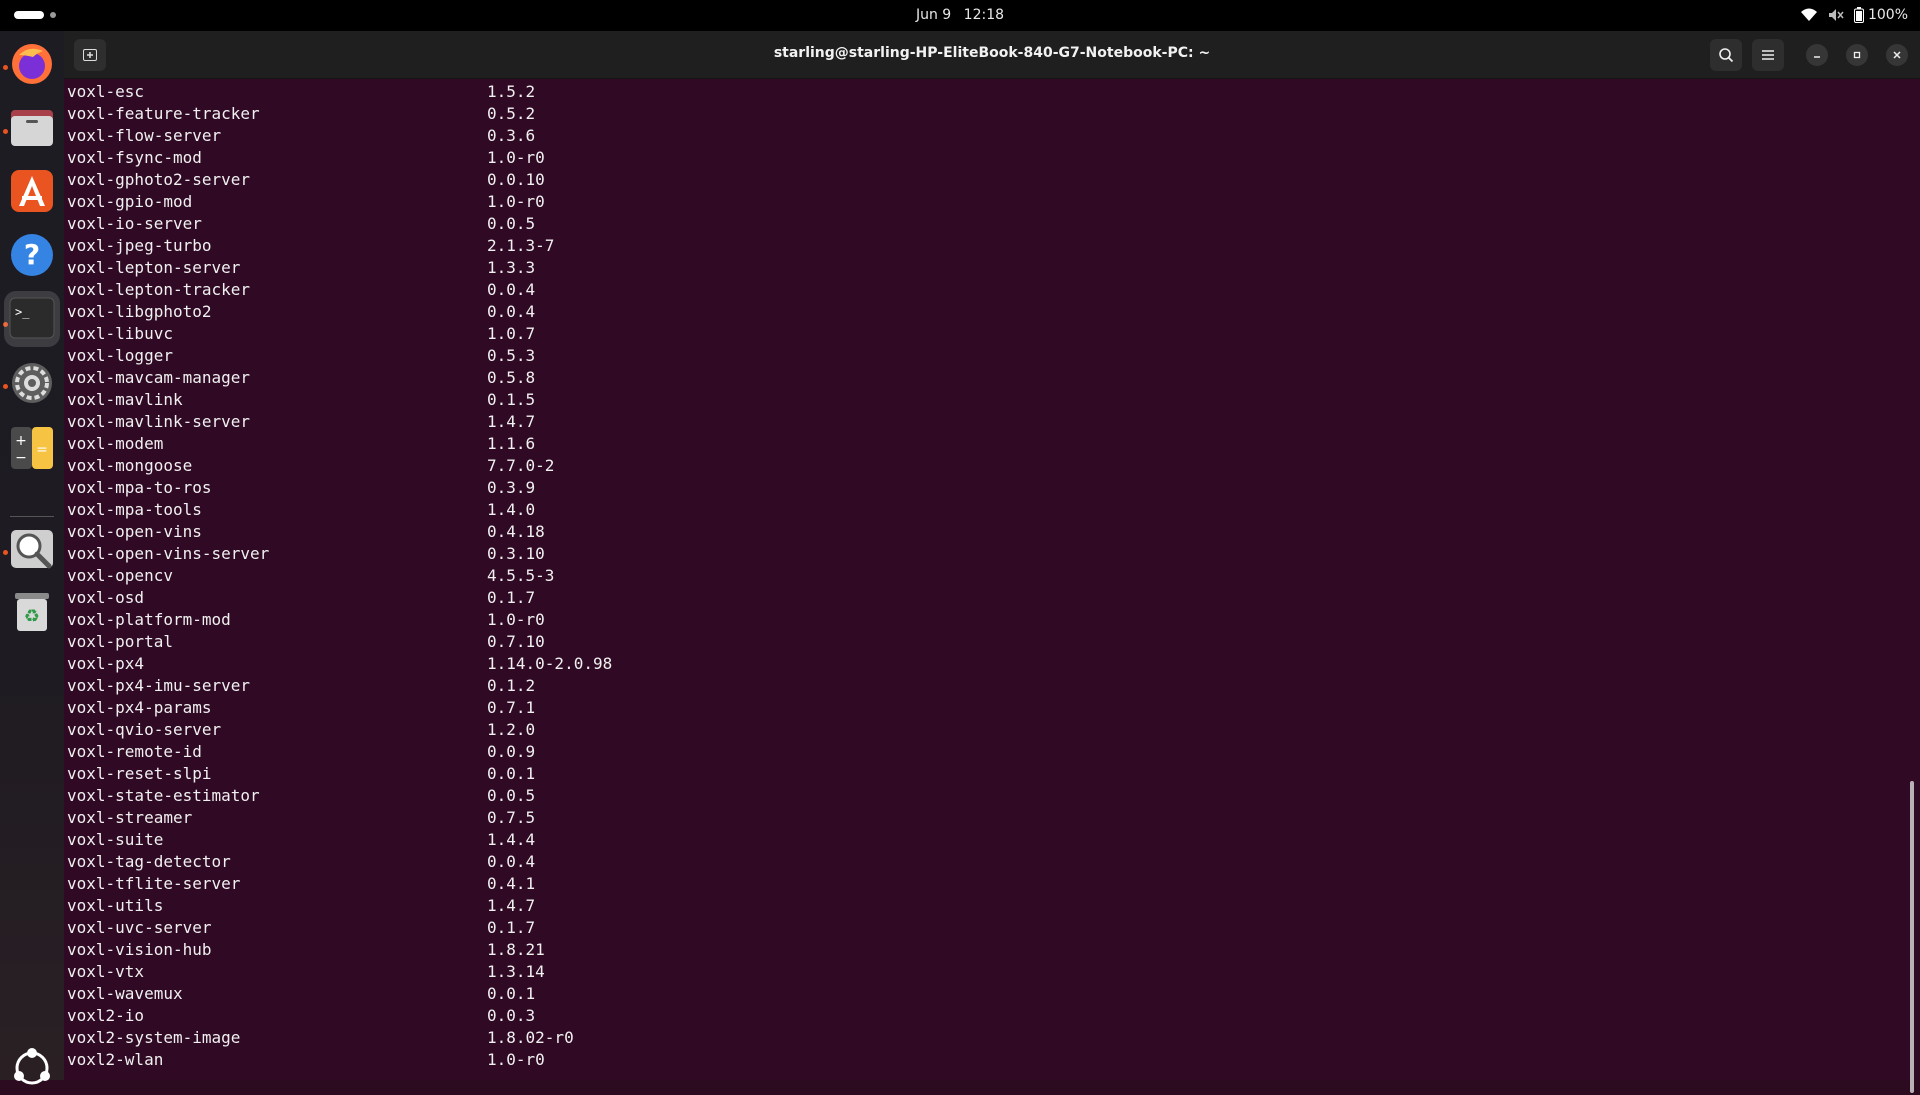 This screenshot has height=1095, width=1920. Describe the element at coordinates (987, 180) in the screenshot. I see `terminal-line: voxl-gphoto2-server 0.0.10` at that location.